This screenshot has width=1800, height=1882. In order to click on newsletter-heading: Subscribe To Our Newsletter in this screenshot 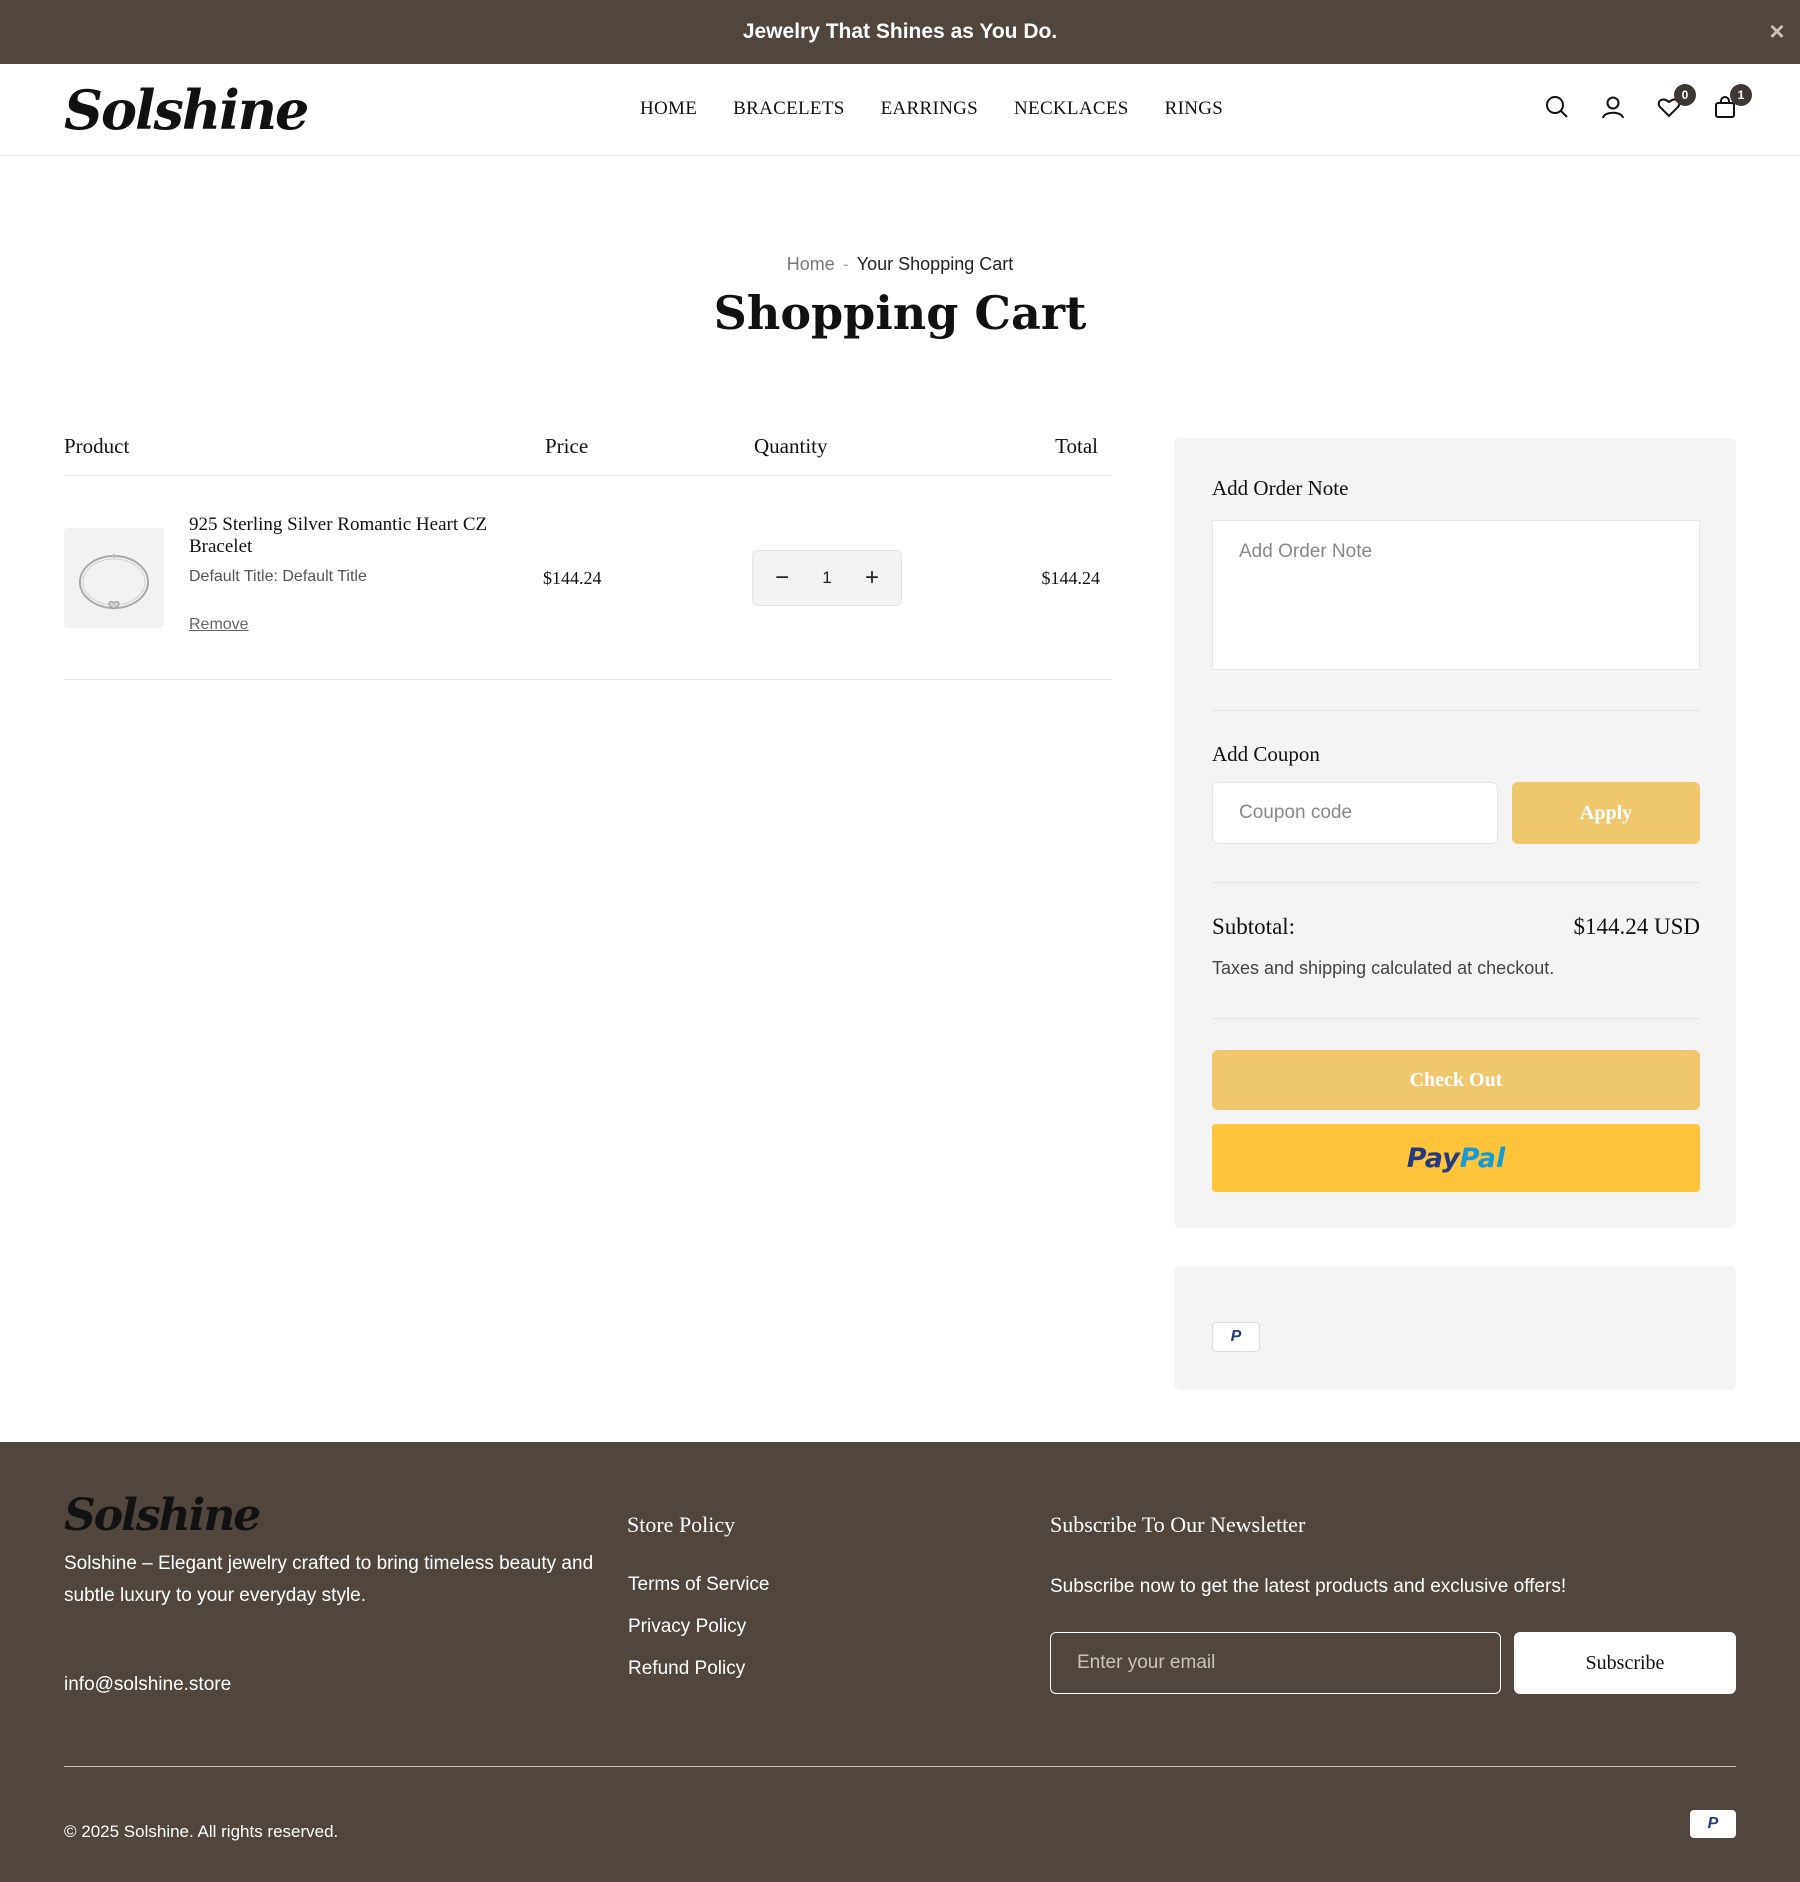, I will do `click(1178, 1524)`.